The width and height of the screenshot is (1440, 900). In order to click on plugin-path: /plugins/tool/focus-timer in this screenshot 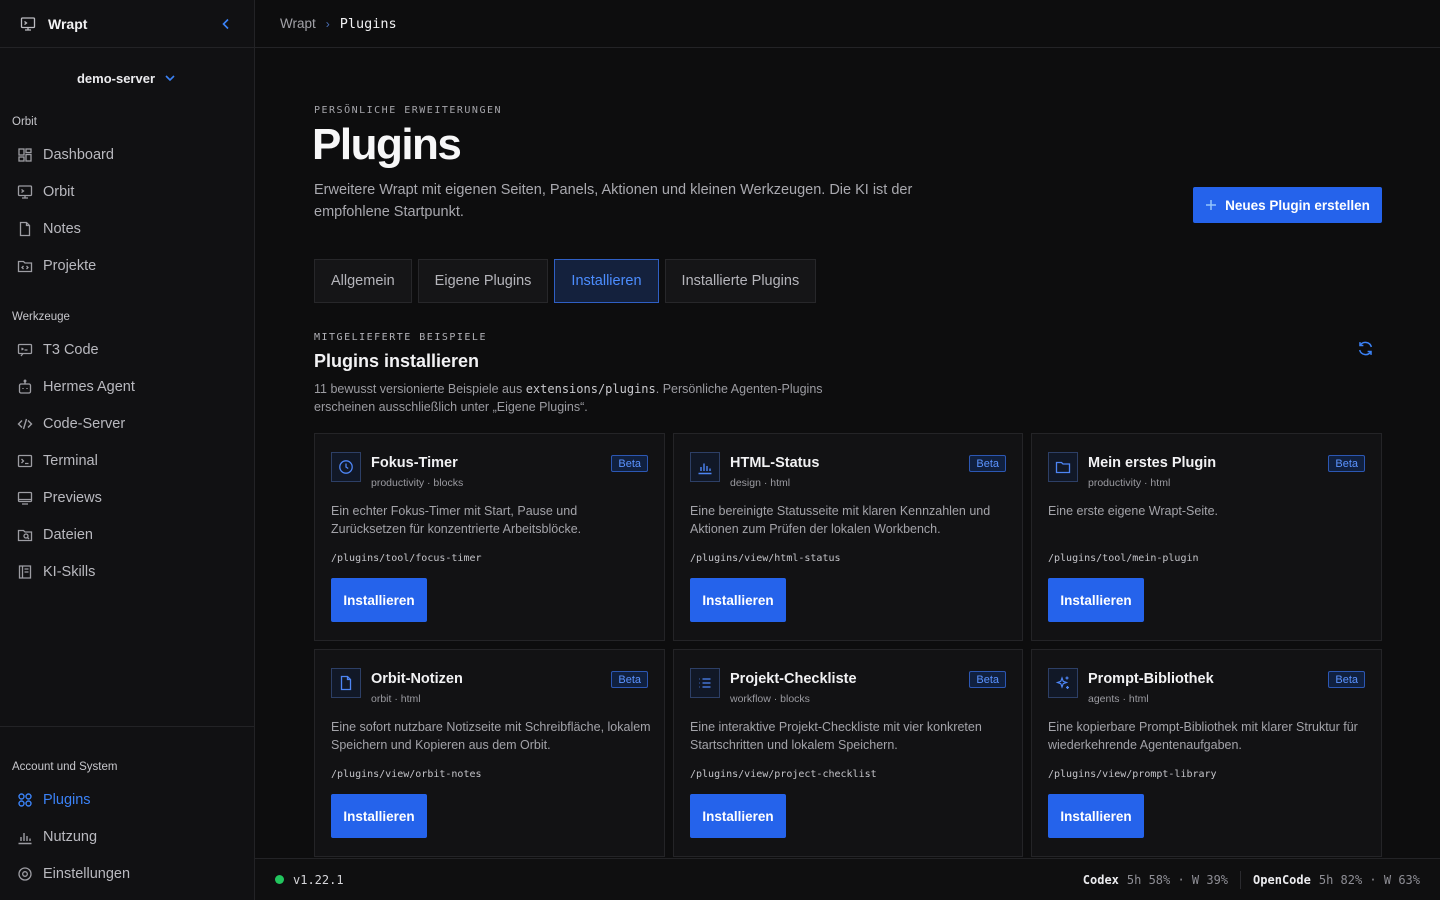, I will do `click(406, 558)`.